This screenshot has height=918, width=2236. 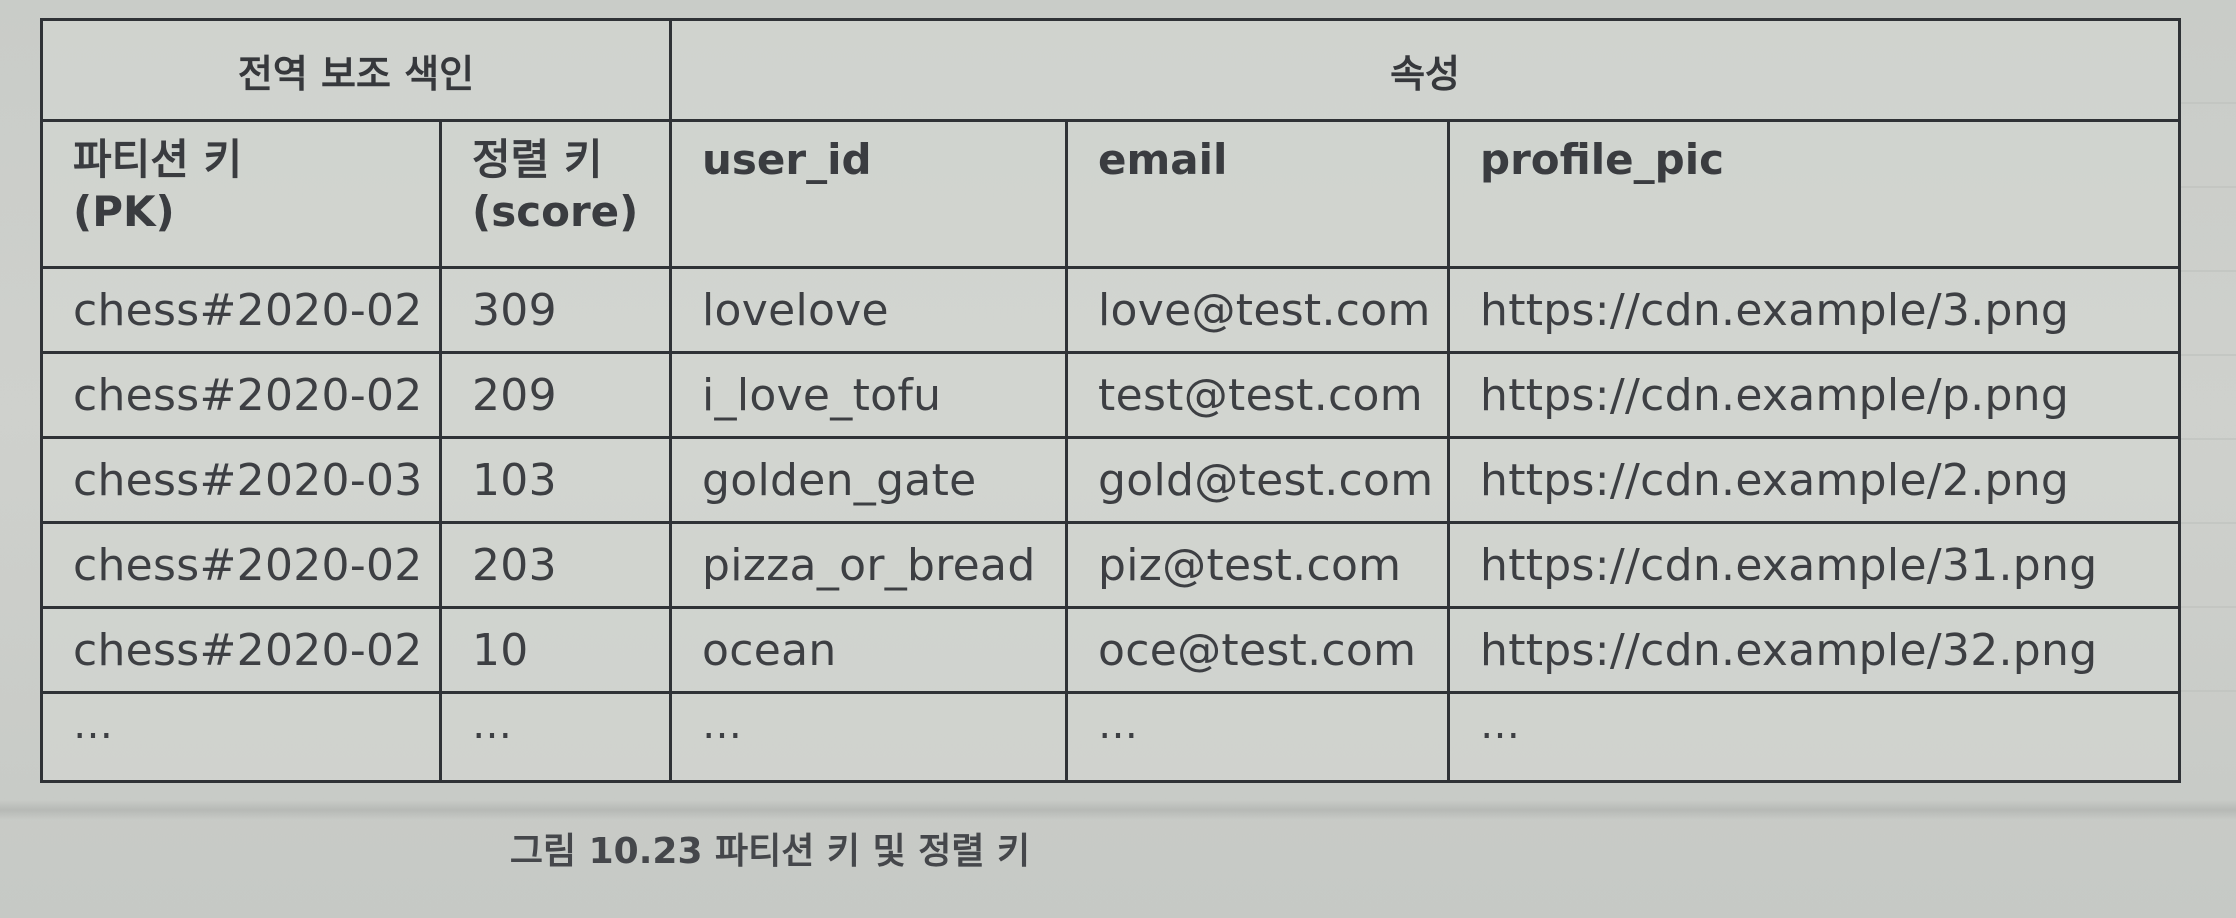 What do you see at coordinates (555, 565) in the screenshot?
I see `cell-score: 203` at bounding box center [555, 565].